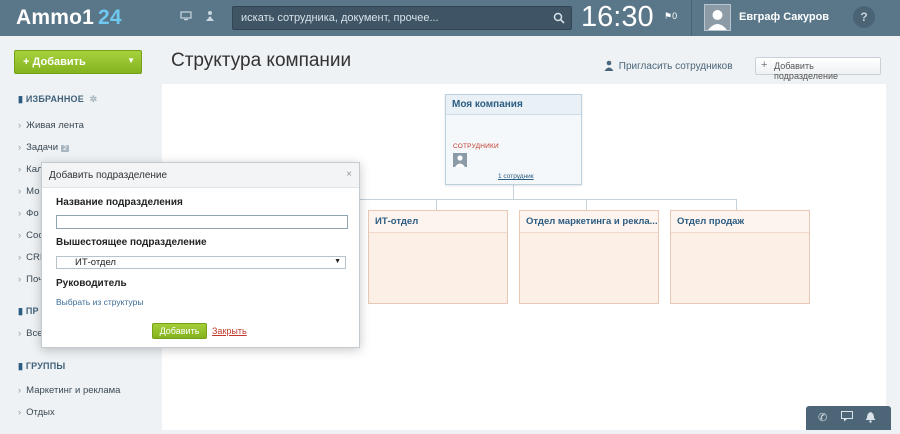 This screenshot has height=434, width=900. Describe the element at coordinates (186, 17) in the screenshot. I see `monitor-icon` at that location.